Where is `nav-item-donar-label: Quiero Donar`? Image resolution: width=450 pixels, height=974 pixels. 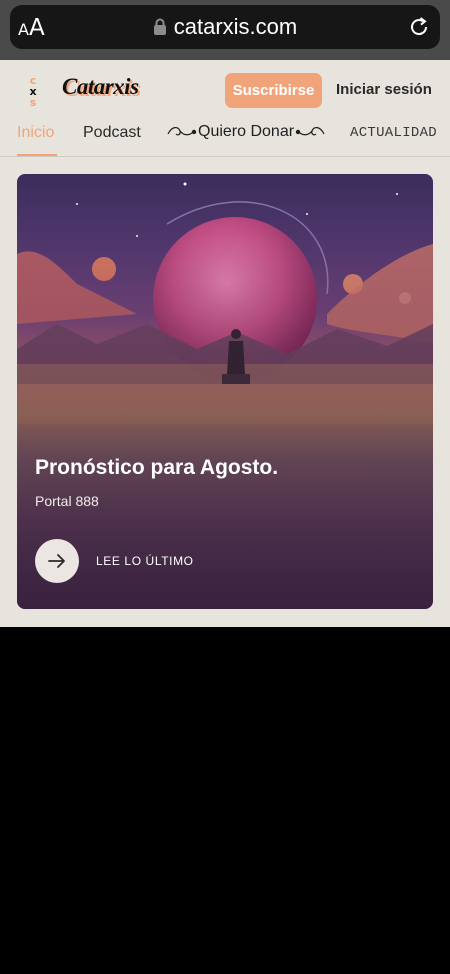 nav-item-donar-label: Quiero Donar is located at coordinates (246, 131).